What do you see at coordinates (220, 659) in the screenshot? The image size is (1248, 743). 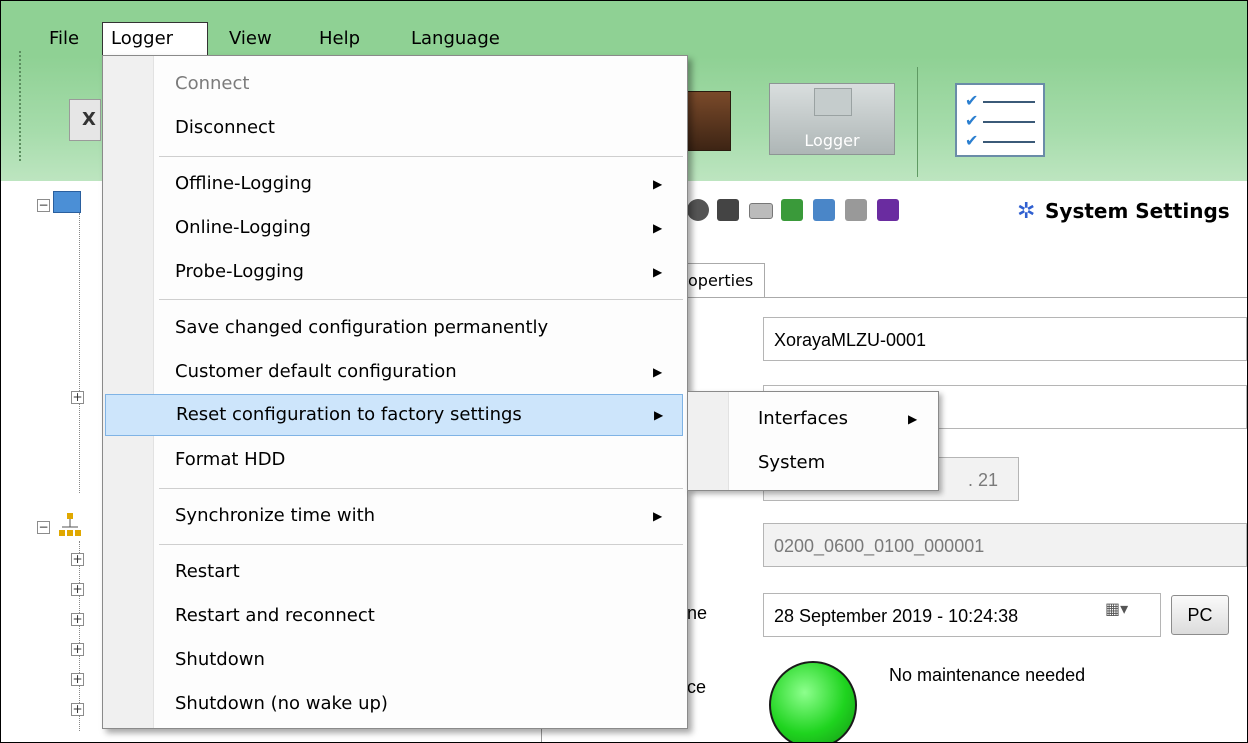 I see `menu-item-label: Shutdown` at bounding box center [220, 659].